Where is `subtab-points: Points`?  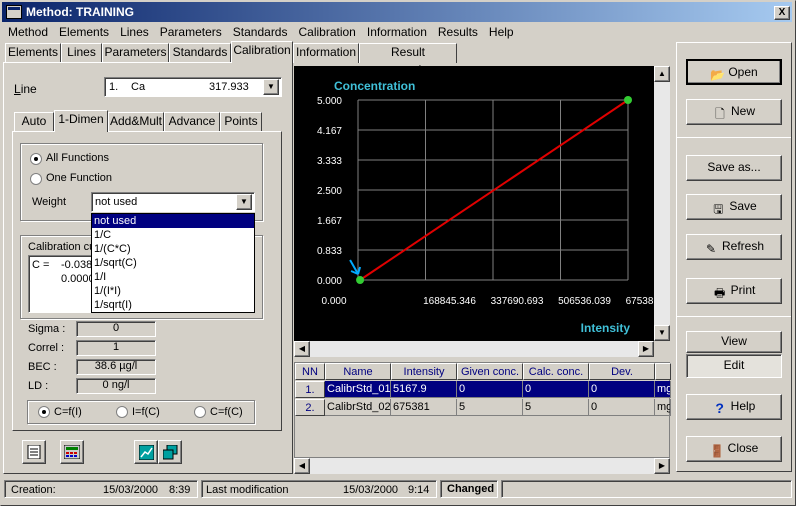 subtab-points: Points is located at coordinates (241, 122).